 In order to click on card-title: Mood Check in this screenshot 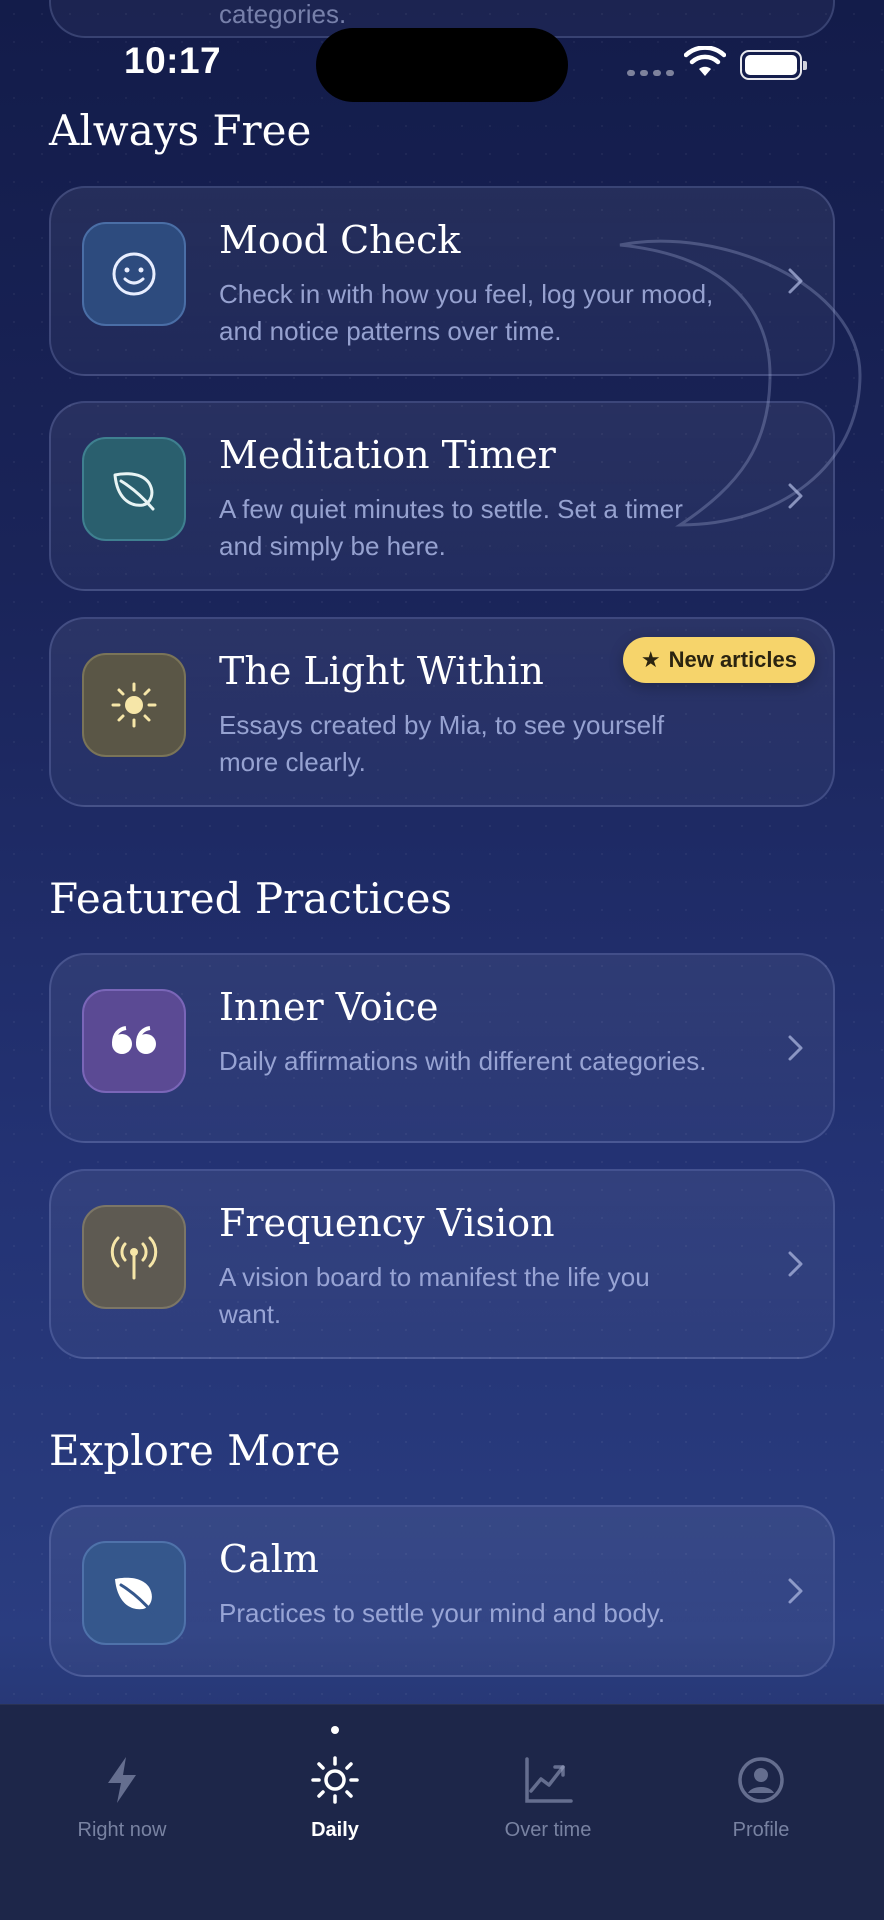, I will do `click(340, 240)`.